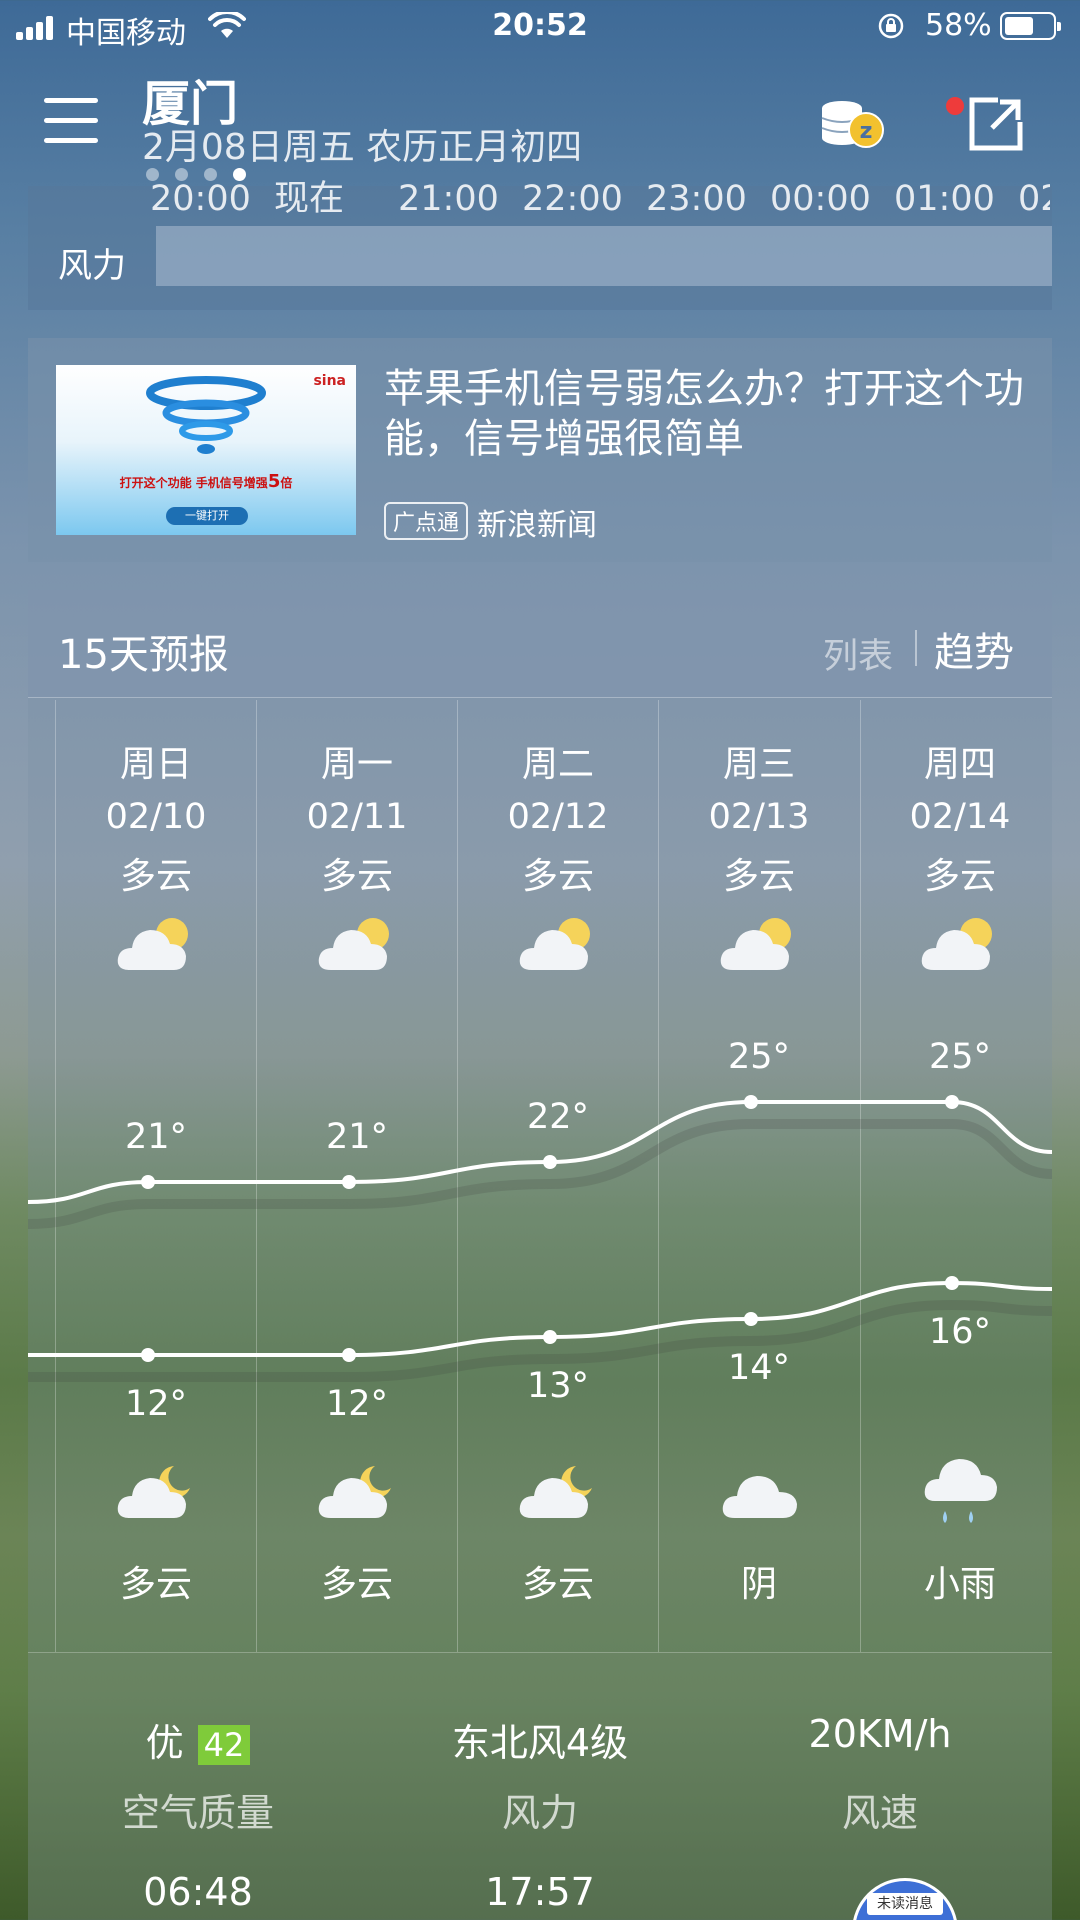 The image size is (1080, 1920). Describe the element at coordinates (164, 1743) in the screenshot. I see `aqi-text: 优` at that location.